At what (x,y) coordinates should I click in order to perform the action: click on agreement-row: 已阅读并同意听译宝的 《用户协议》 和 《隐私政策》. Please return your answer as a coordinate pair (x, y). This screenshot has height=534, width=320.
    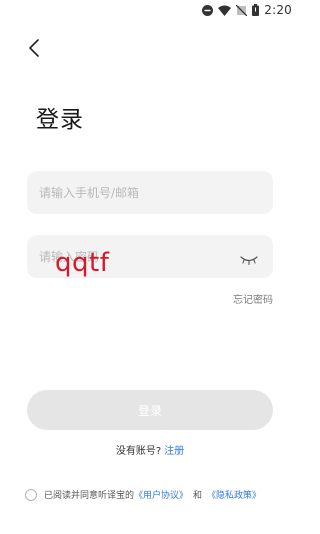
    Looking at the image, I should click on (143, 494).